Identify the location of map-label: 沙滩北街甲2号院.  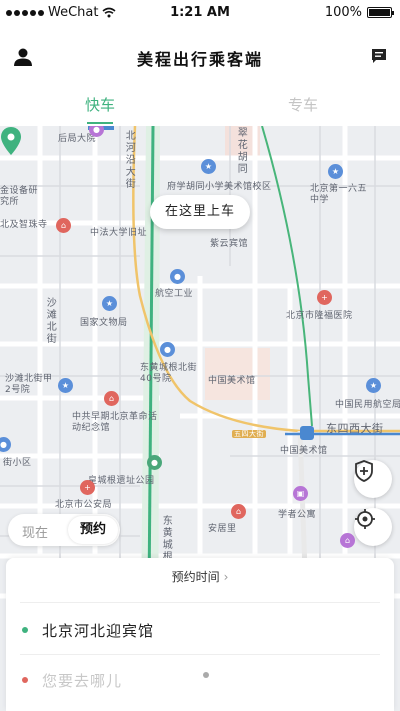
(29, 384).